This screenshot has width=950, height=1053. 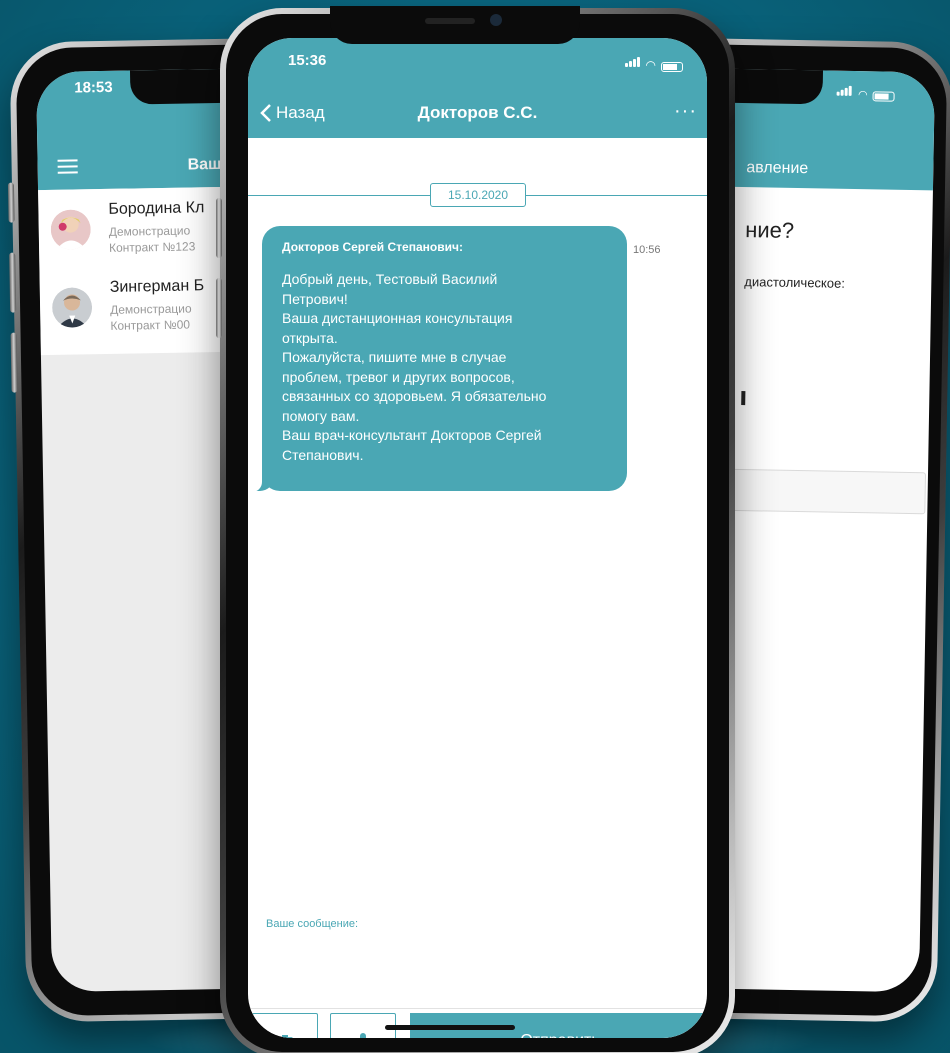 I want to click on message-input-label: Ваше сообщение:, so click(x=312, y=924).